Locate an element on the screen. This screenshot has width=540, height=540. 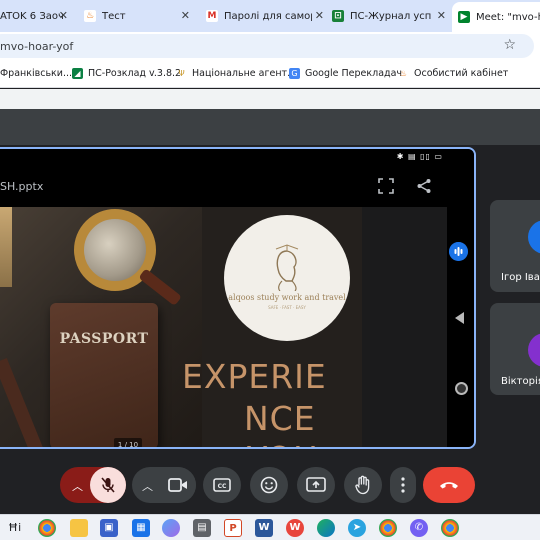
tab-journal: ⊡ ПС-Журнал успіш ✕ is located at coordinates (391, 16).